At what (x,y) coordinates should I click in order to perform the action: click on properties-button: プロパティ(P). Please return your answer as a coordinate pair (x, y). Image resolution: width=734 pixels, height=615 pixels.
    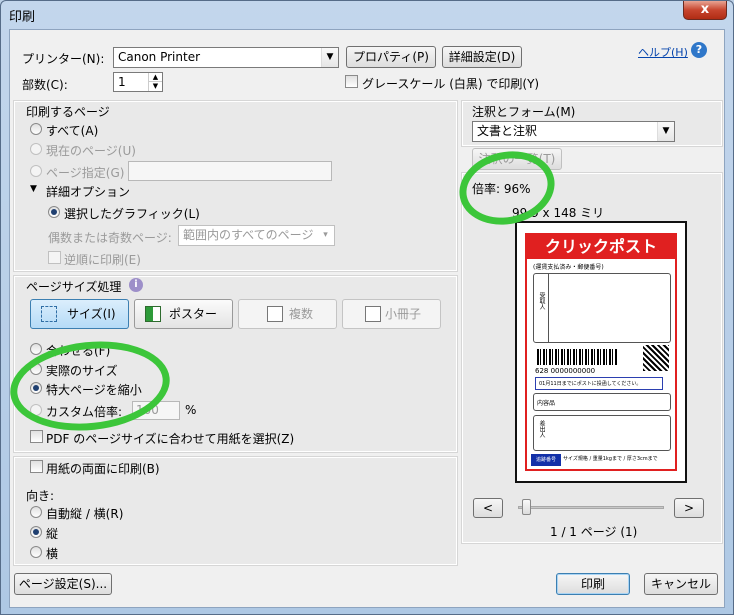
    Looking at the image, I should click on (391, 57).